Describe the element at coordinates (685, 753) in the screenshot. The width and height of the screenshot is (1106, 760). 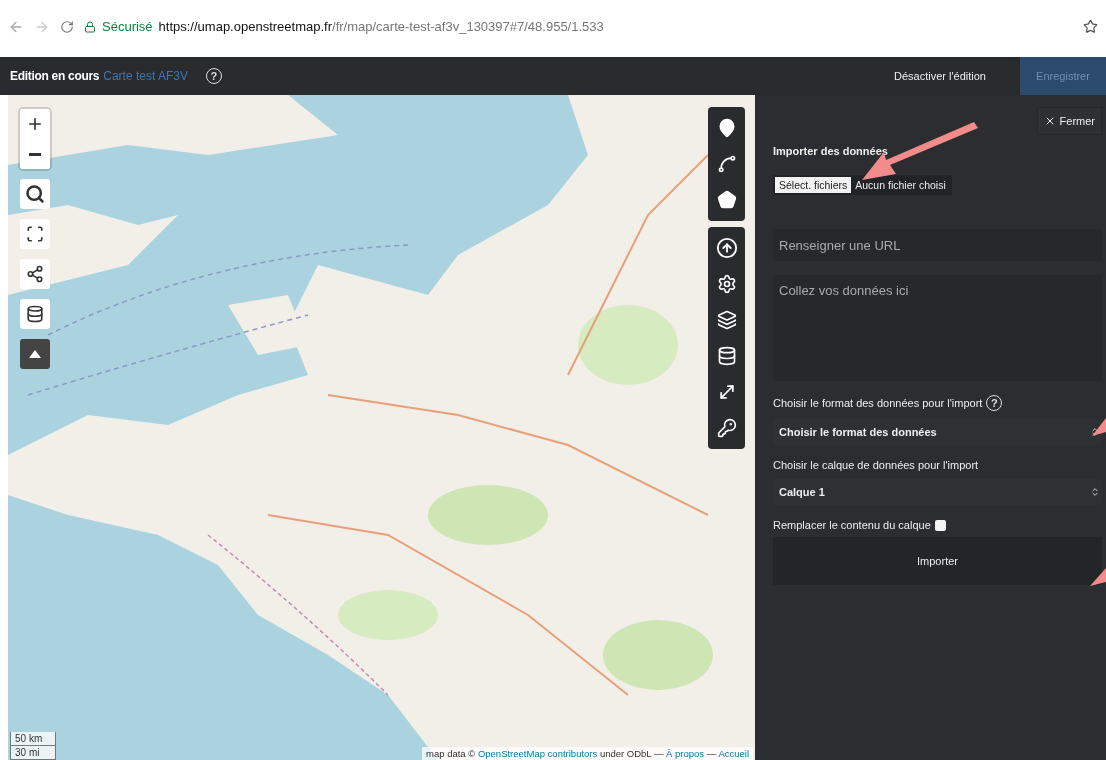
I see `attribution-link: À propos` at that location.